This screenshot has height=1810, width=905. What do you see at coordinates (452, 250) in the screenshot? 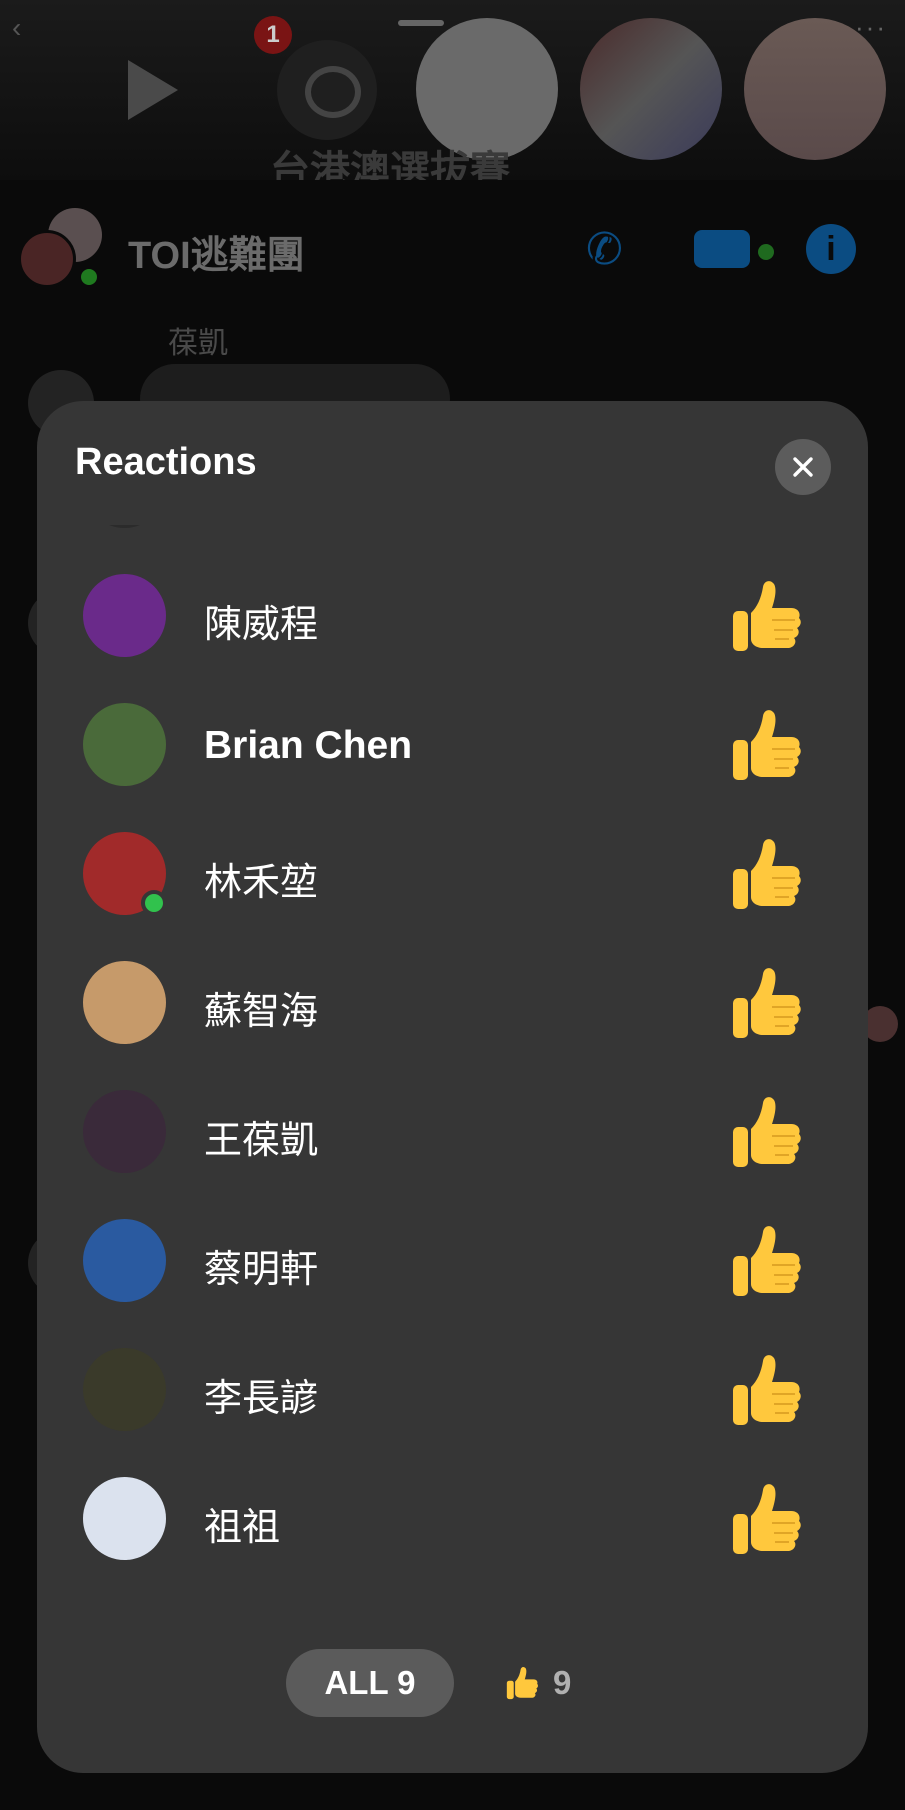
I see `chat-header: TOI逃難團 ✆ i` at bounding box center [452, 250].